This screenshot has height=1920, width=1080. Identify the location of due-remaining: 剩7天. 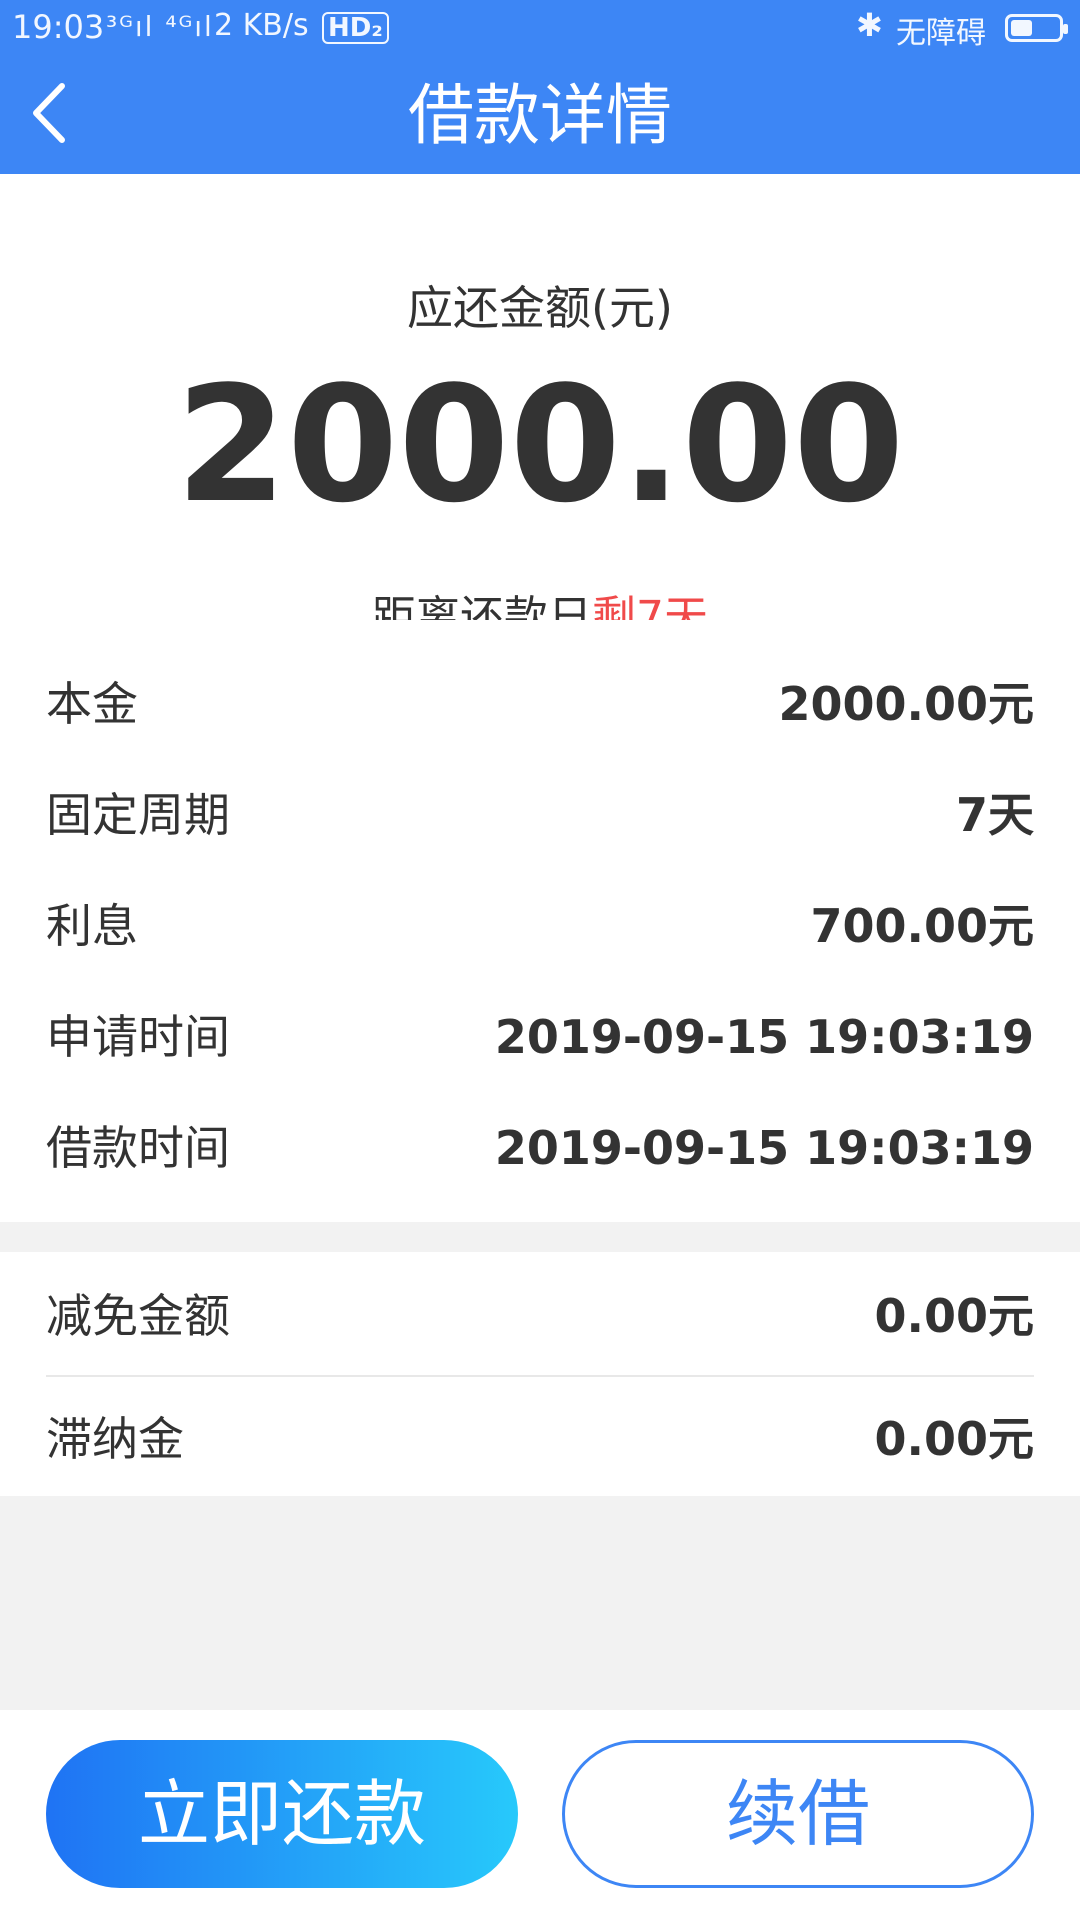
(650, 606).